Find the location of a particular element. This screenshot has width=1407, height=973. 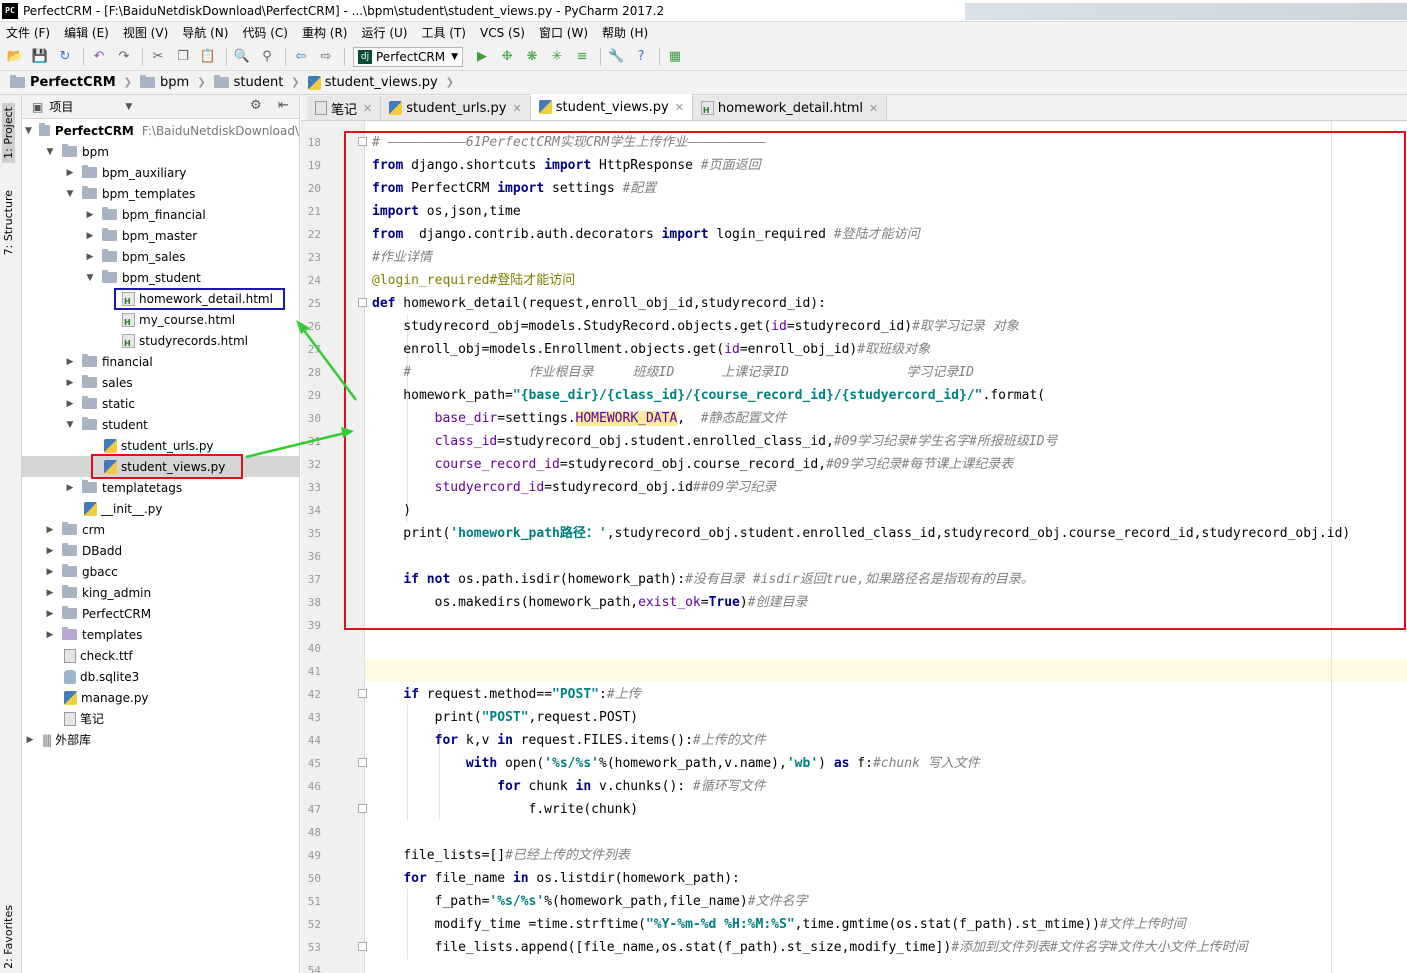

menu-file: 文件 (F) is located at coordinates (28, 32).